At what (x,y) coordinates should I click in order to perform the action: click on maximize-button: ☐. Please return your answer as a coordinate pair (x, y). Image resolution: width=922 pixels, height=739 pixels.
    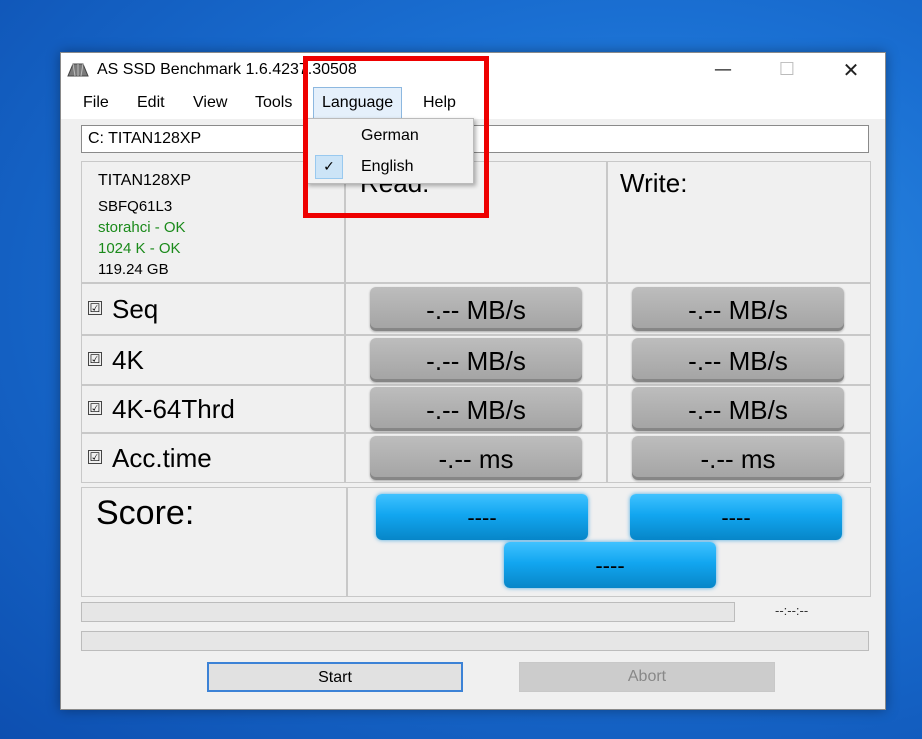
    Looking at the image, I should click on (787, 70).